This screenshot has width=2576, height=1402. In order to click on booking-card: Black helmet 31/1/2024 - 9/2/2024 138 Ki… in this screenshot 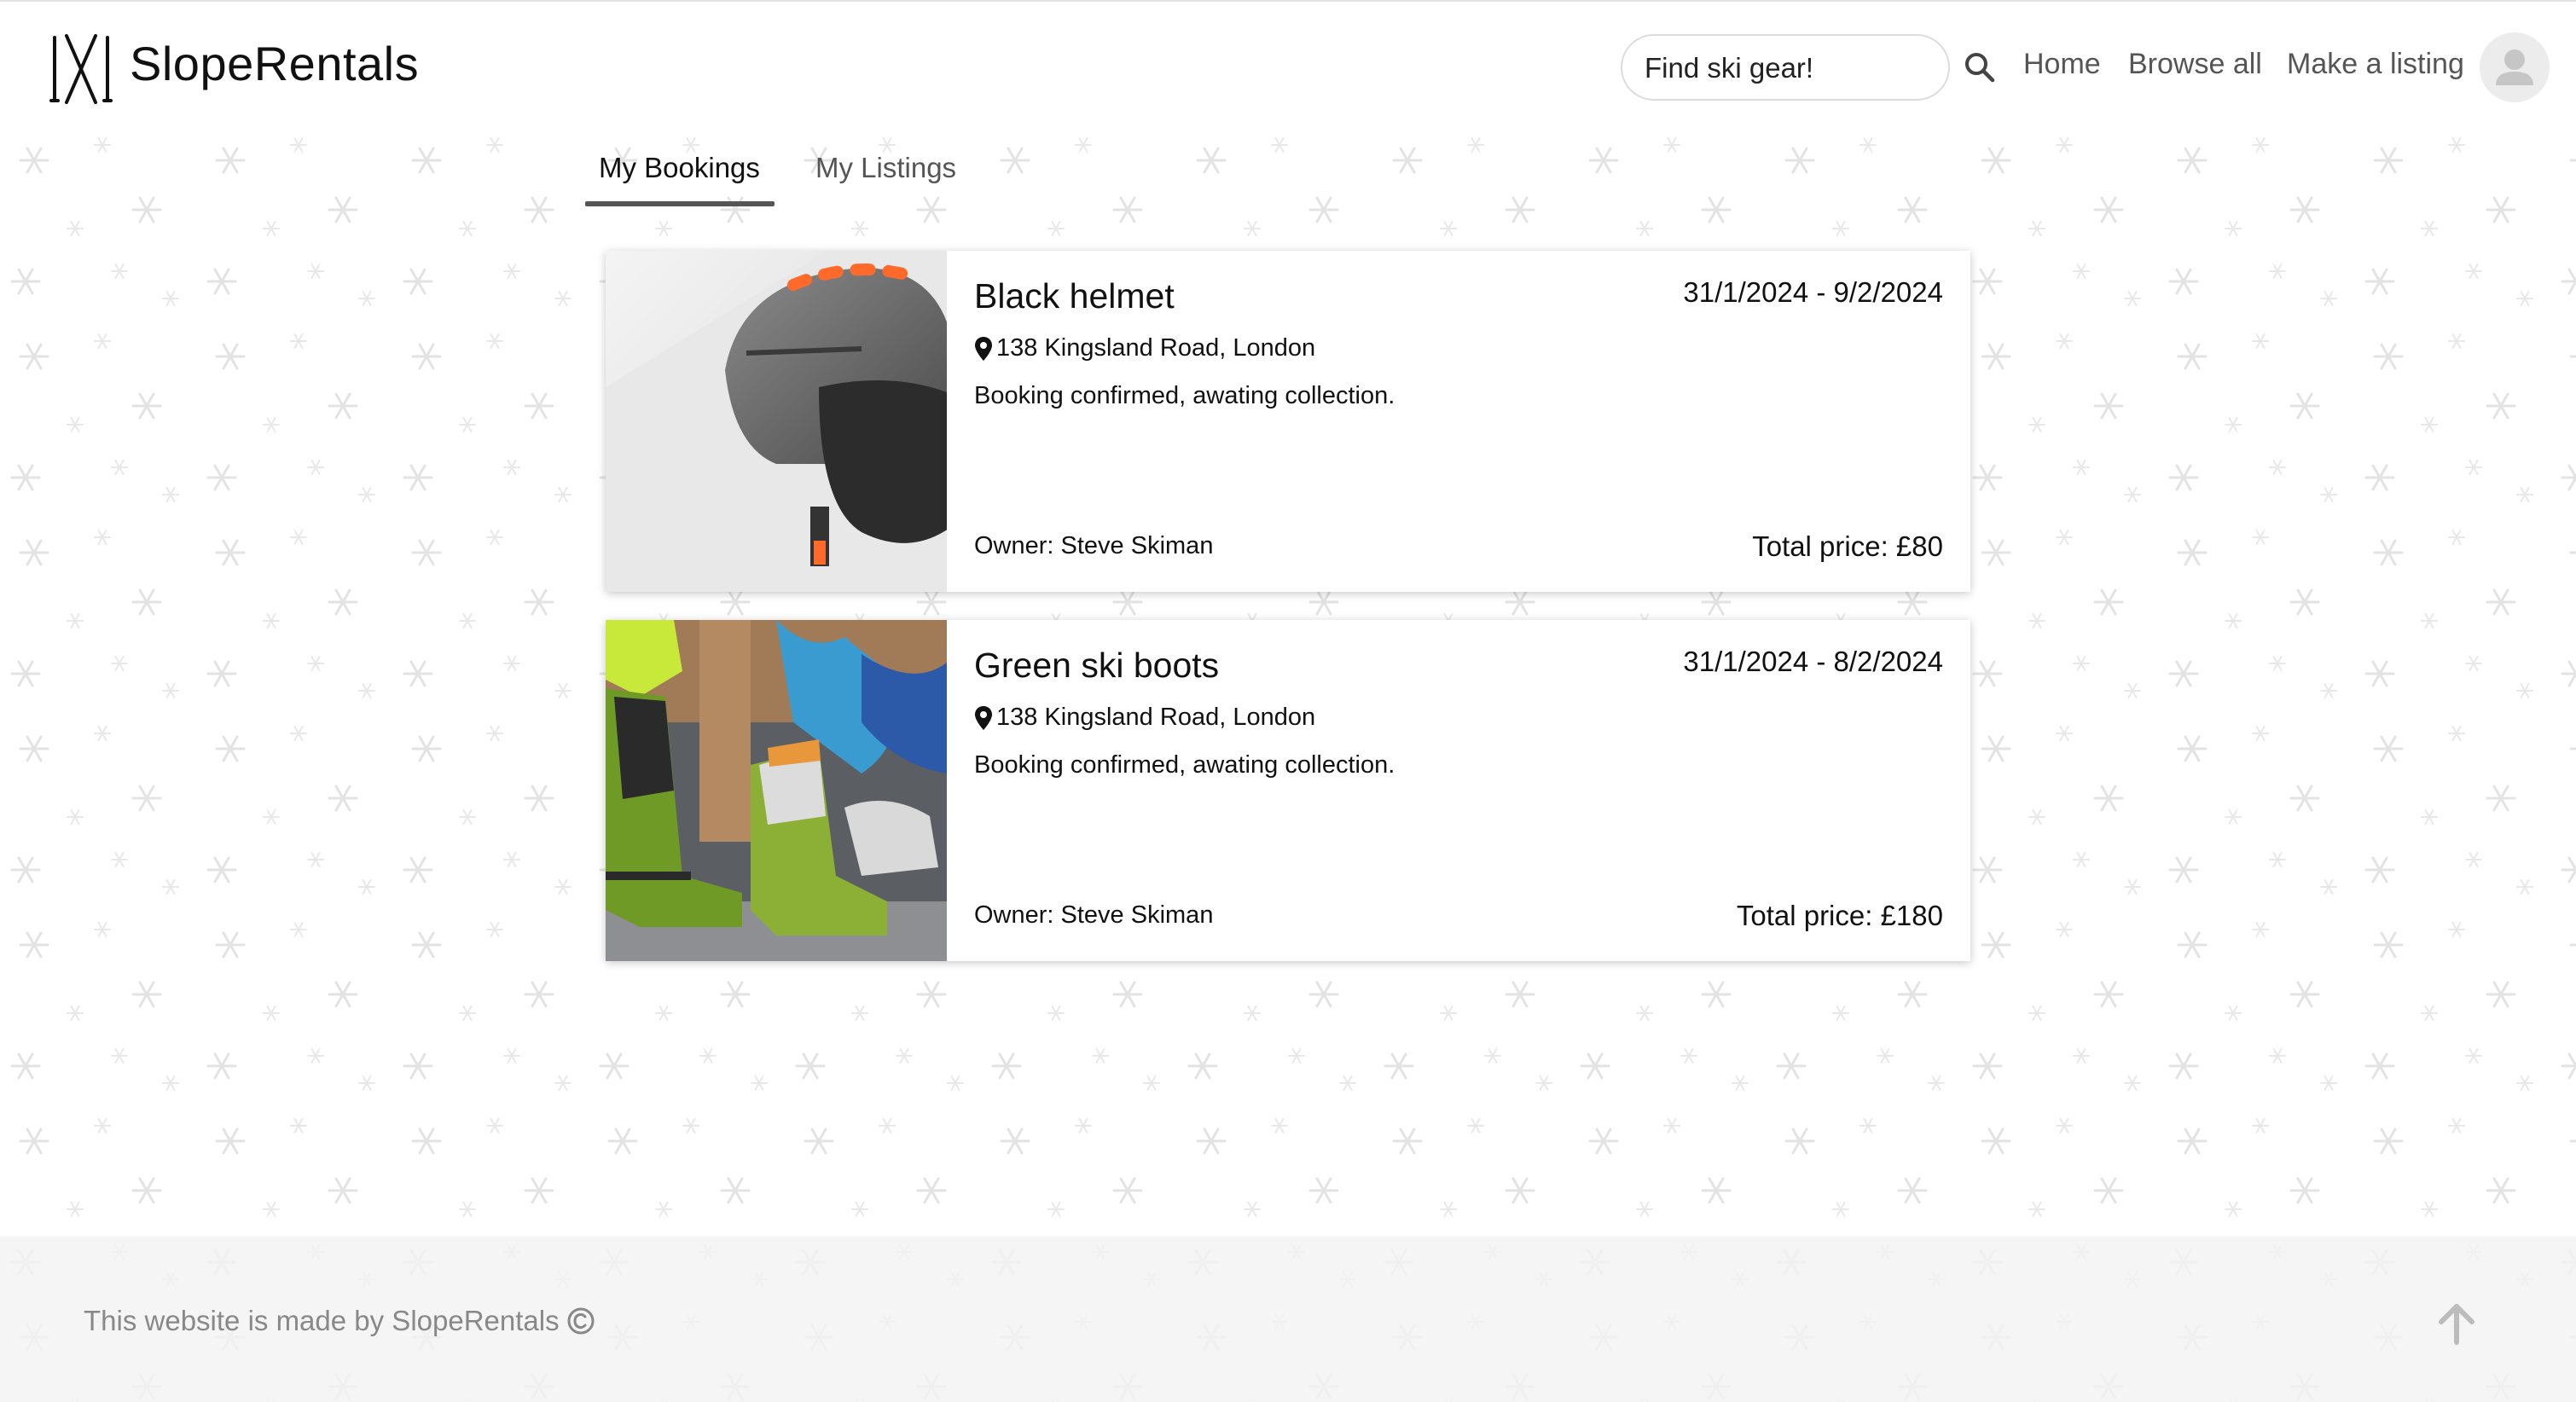, I will do `click(1288, 422)`.